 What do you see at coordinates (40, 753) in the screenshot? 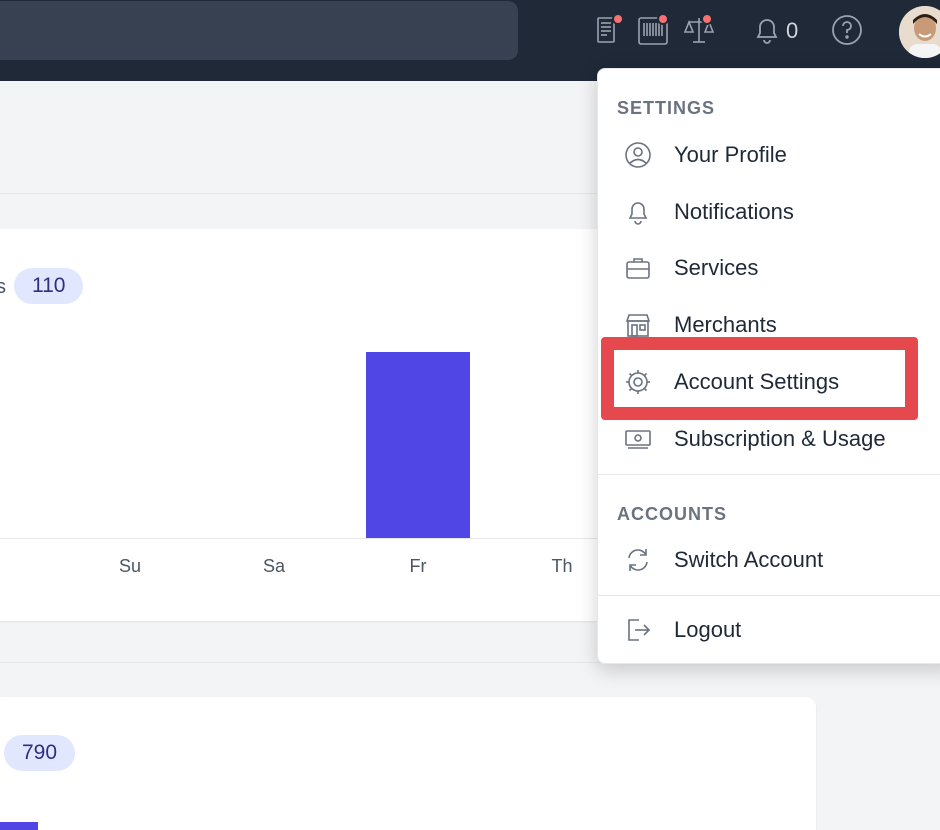
I see `total-badge-2: 790` at bounding box center [40, 753].